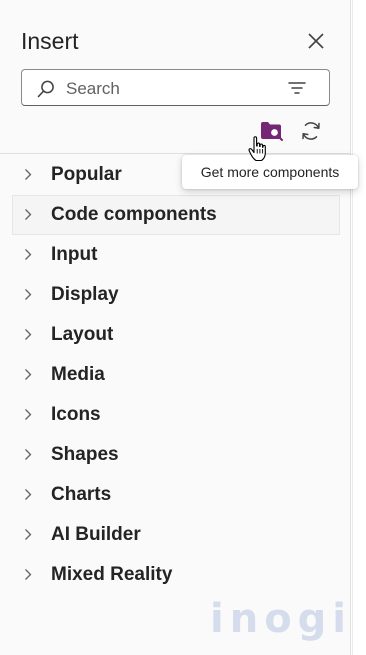 This screenshot has height=655, width=366. What do you see at coordinates (82, 334) in the screenshot?
I see `category-label: Layout` at bounding box center [82, 334].